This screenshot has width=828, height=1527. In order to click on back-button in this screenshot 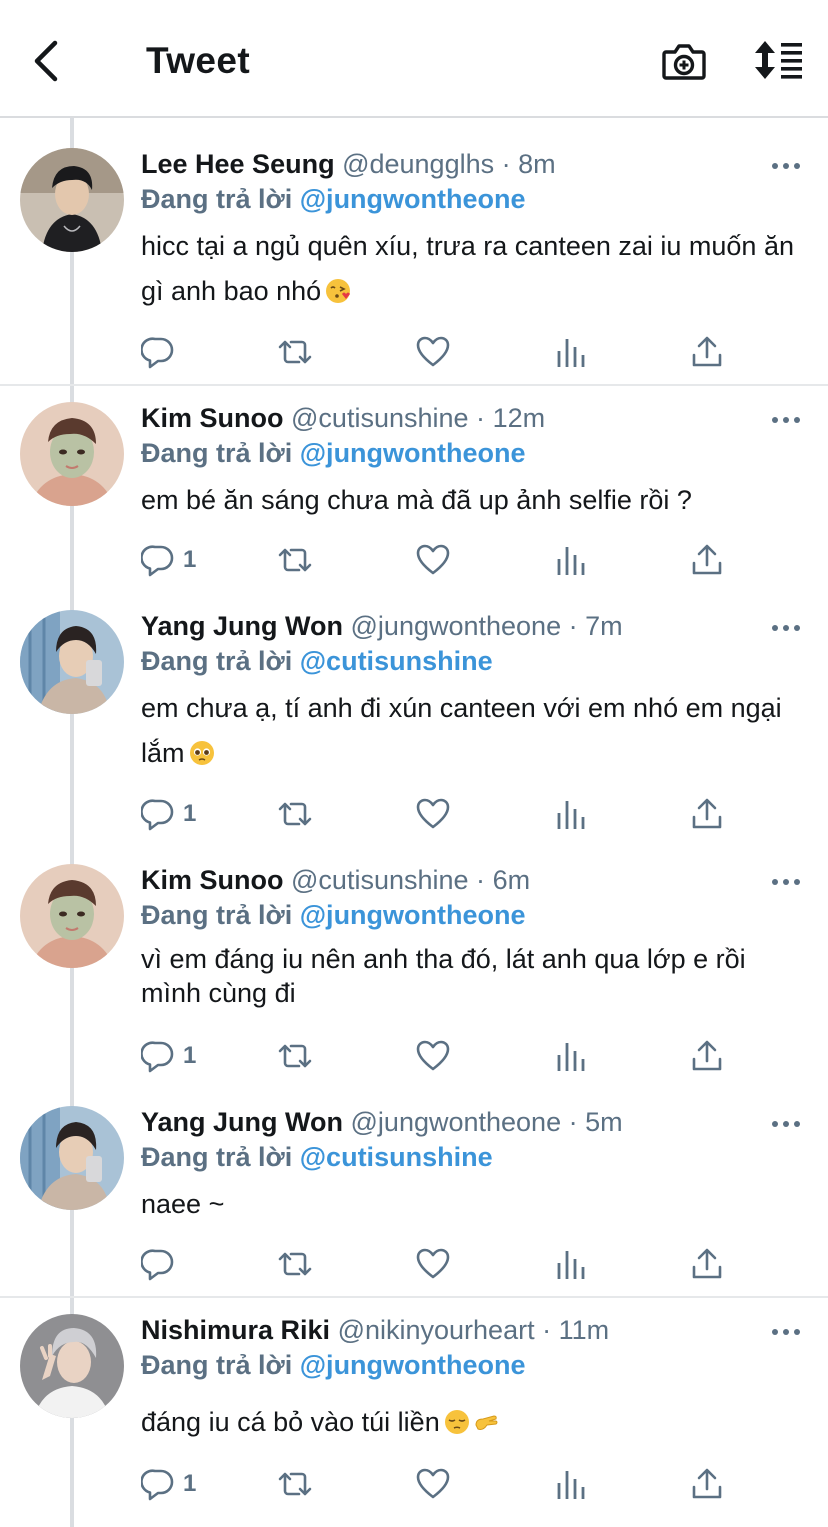, I will do `click(46, 61)`.